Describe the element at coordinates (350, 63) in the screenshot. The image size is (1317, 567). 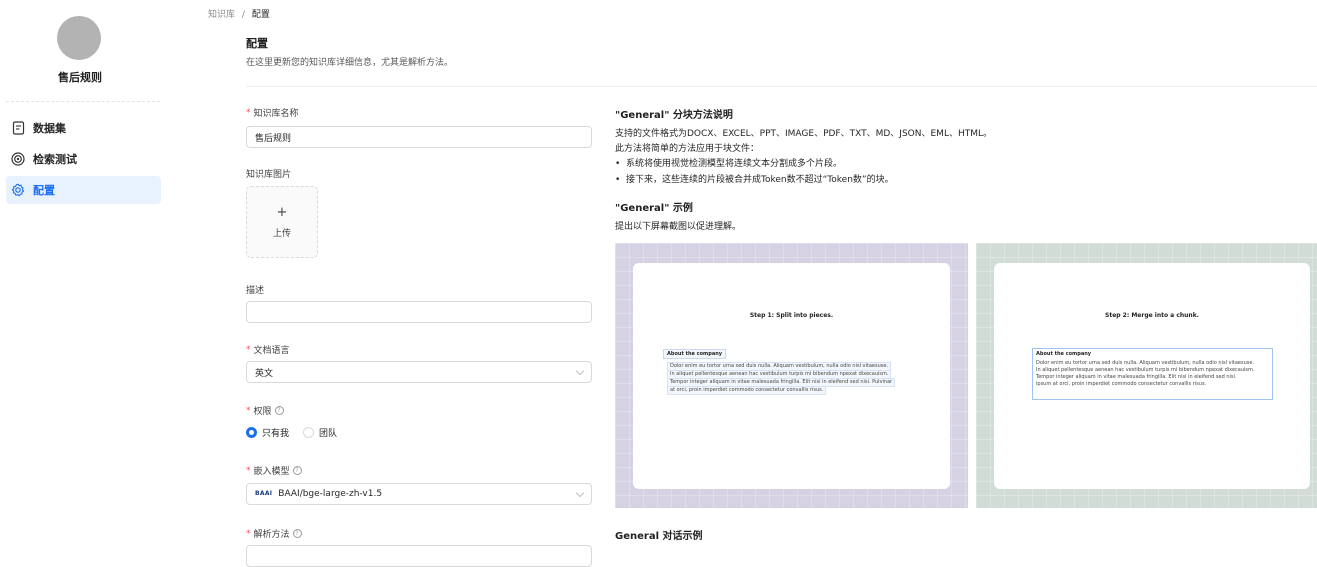
I see `page-subtitle: 在这里更新您的知识库详细信息，尤其是解析方法。` at that location.